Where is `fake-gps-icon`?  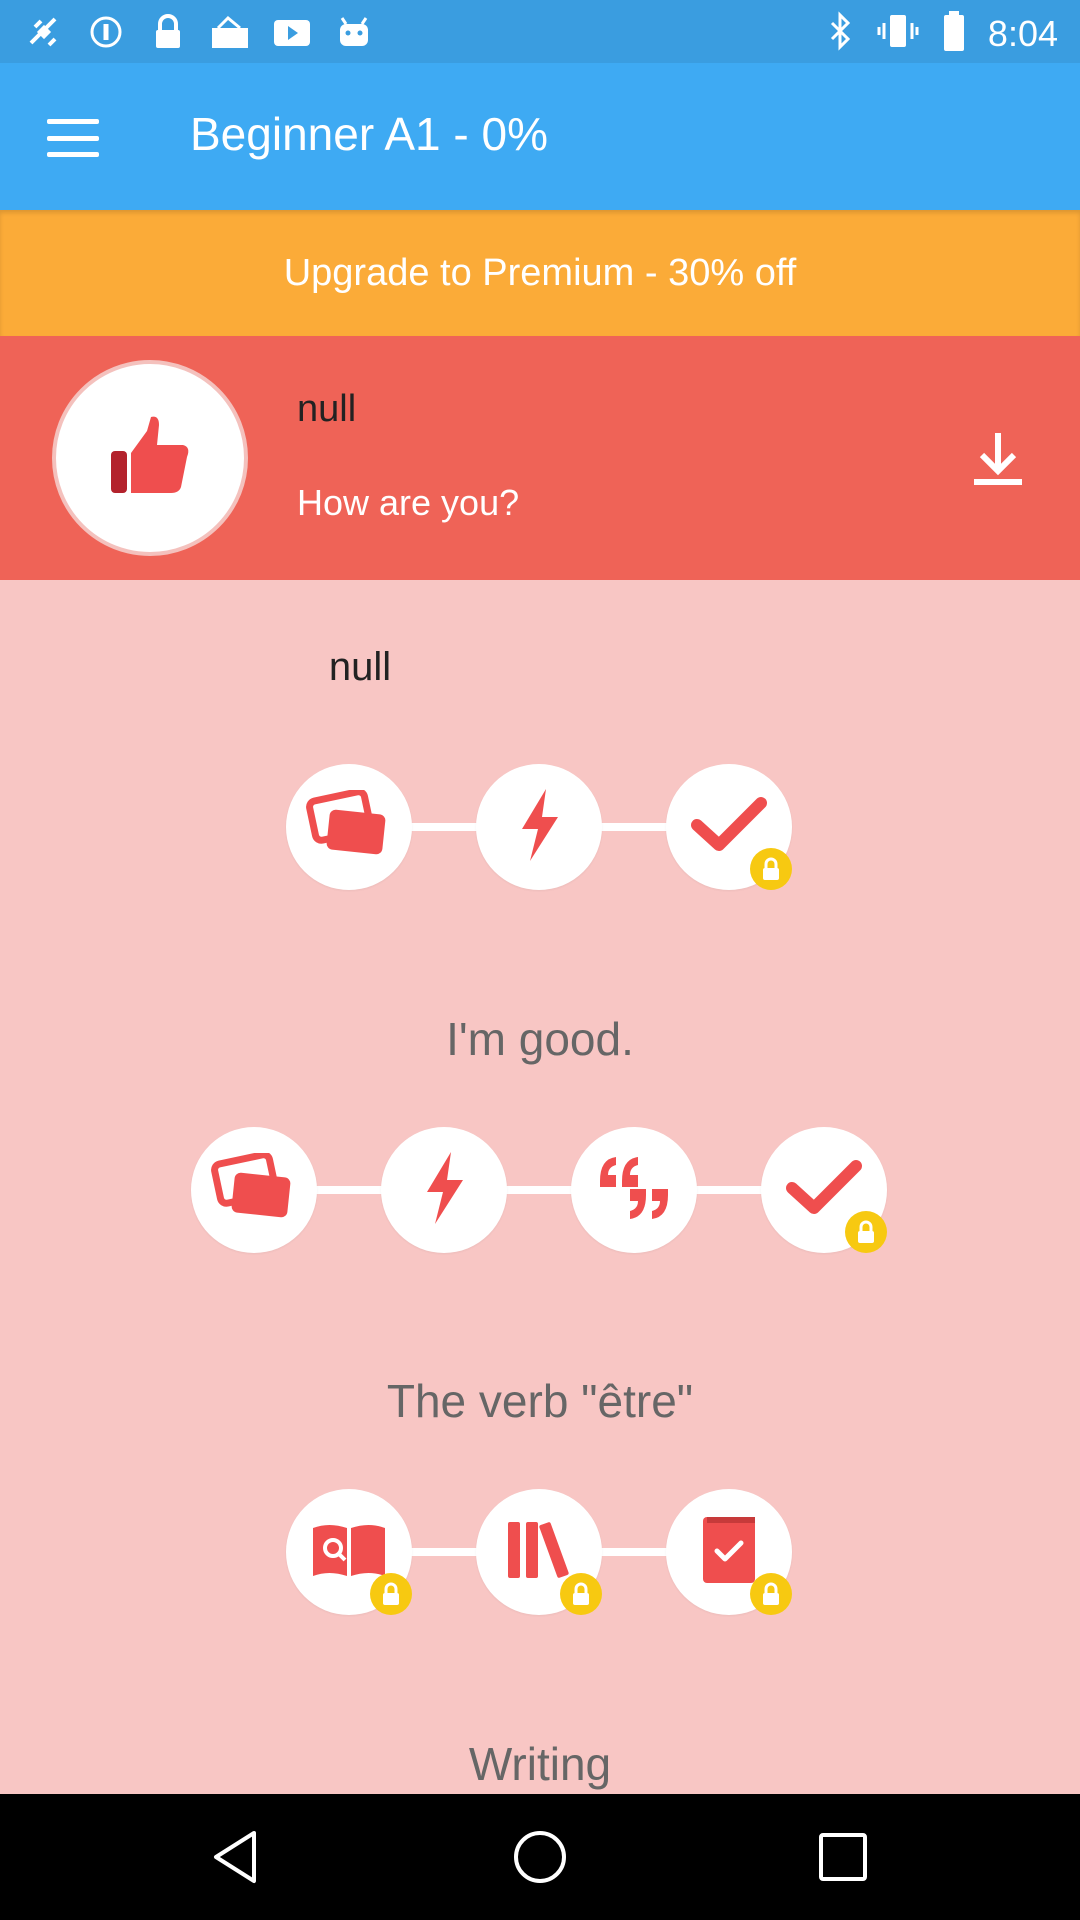 fake-gps-icon is located at coordinates (44, 32).